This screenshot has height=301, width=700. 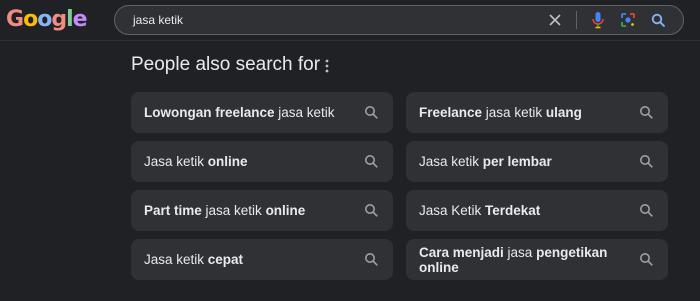 What do you see at coordinates (513, 210) in the screenshot?
I see `suggestion-bold-part: Terdekat` at bounding box center [513, 210].